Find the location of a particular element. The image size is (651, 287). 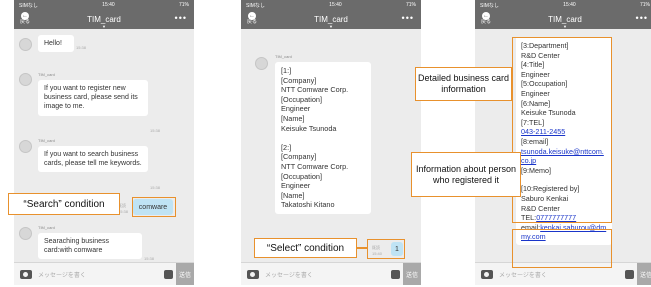

callout-select-condition: “Select” condition is located at coordinates (305, 248).